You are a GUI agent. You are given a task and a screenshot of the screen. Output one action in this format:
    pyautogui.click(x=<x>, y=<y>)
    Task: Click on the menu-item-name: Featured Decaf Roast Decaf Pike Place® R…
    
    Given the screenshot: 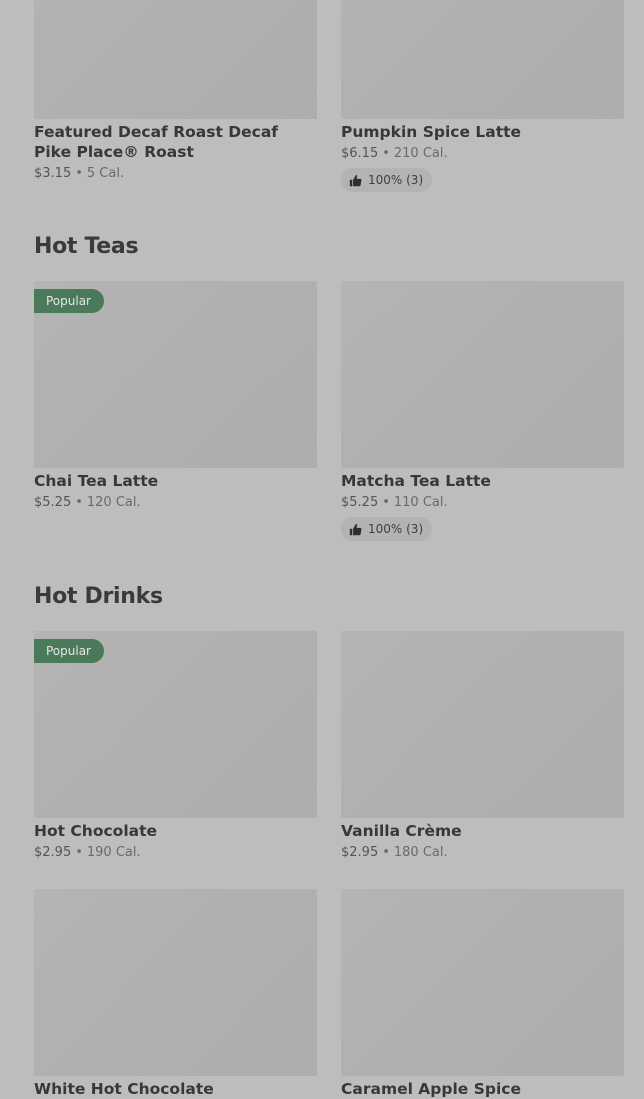 What is the action you would take?
    pyautogui.click(x=156, y=142)
    